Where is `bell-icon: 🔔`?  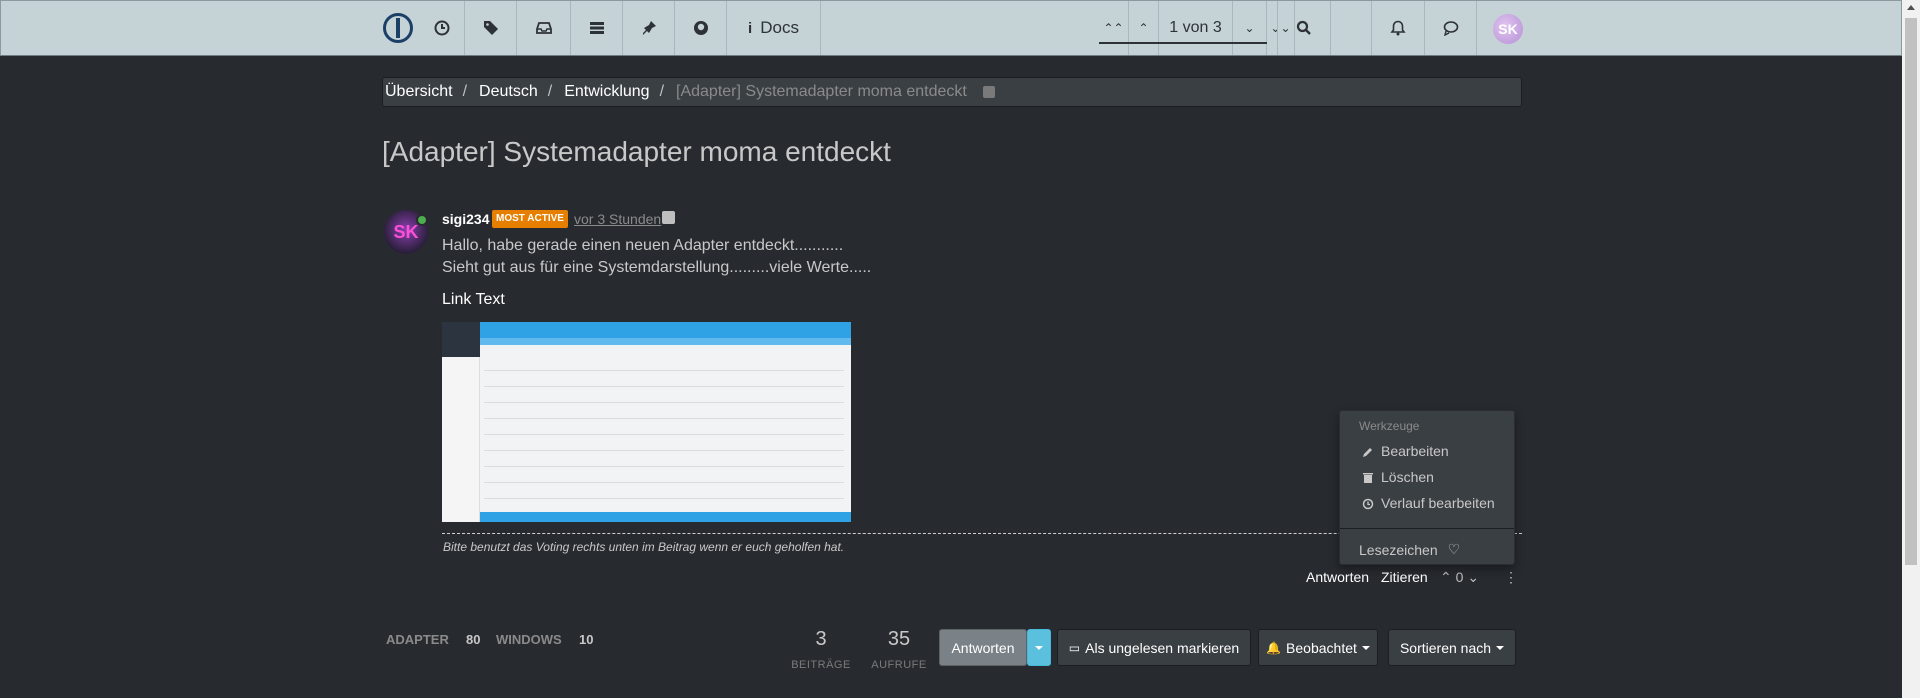 bell-icon: 🔔 is located at coordinates (1274, 647).